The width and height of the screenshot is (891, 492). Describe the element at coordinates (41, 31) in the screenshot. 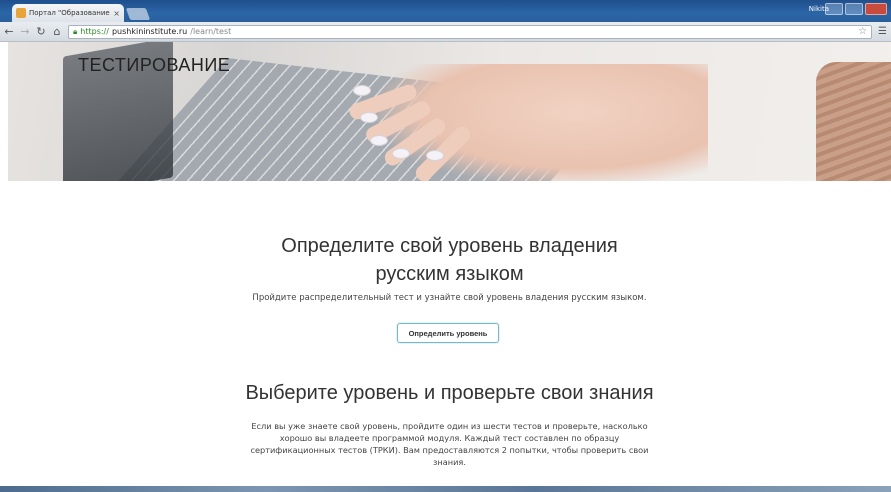

I see `reload-icon: ↻` at that location.